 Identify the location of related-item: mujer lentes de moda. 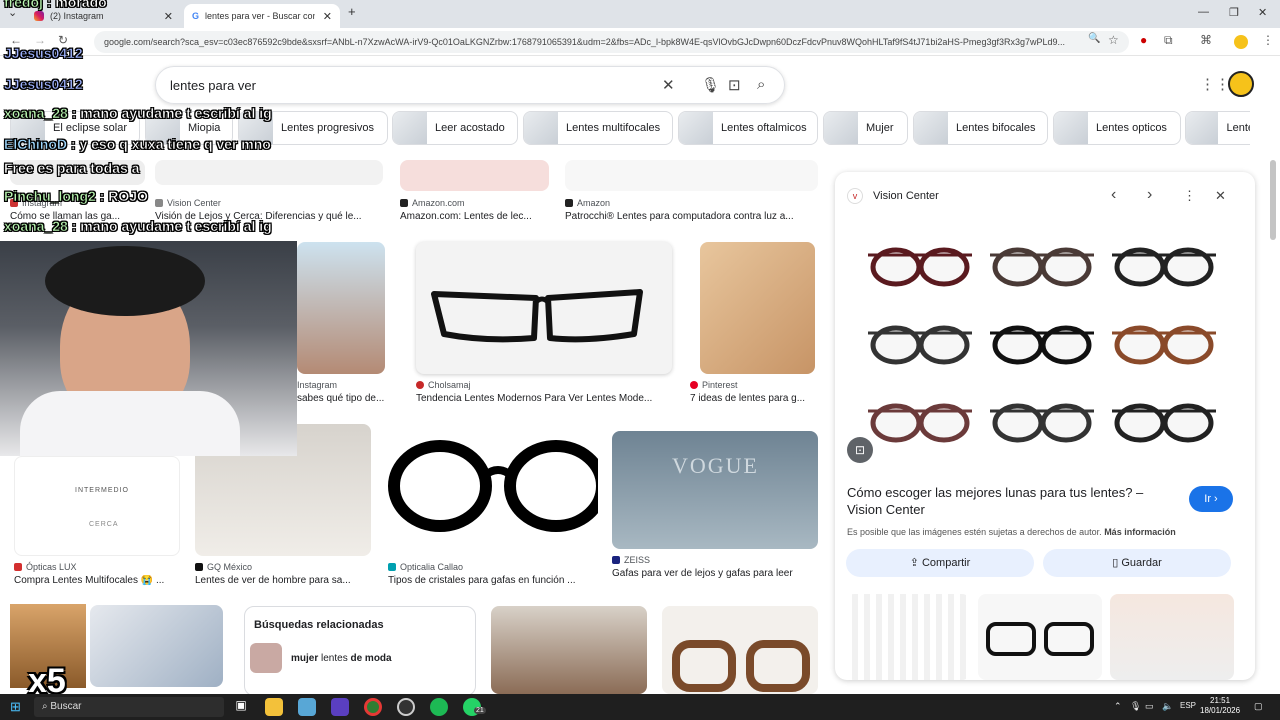
(362, 658).